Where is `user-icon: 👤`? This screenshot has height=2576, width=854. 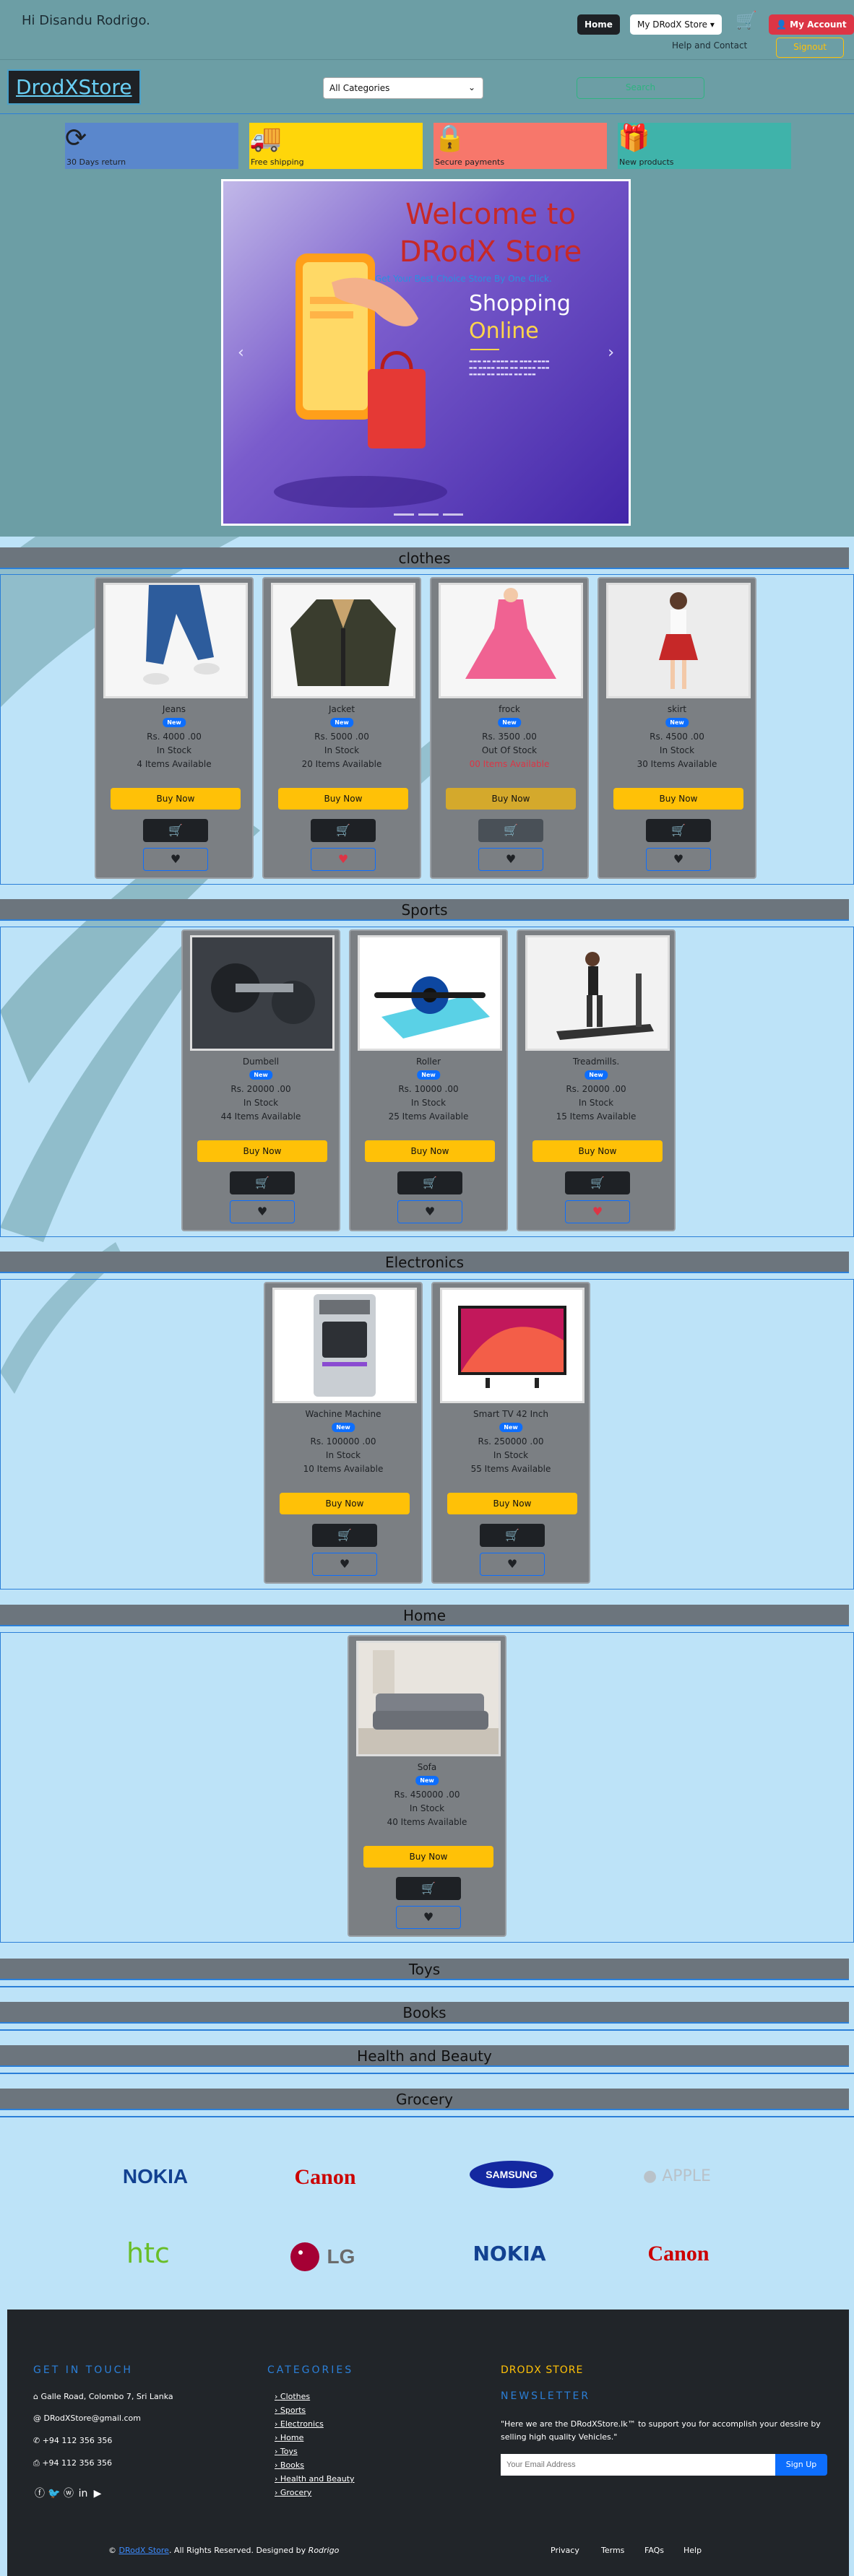 user-icon: 👤 is located at coordinates (781, 25).